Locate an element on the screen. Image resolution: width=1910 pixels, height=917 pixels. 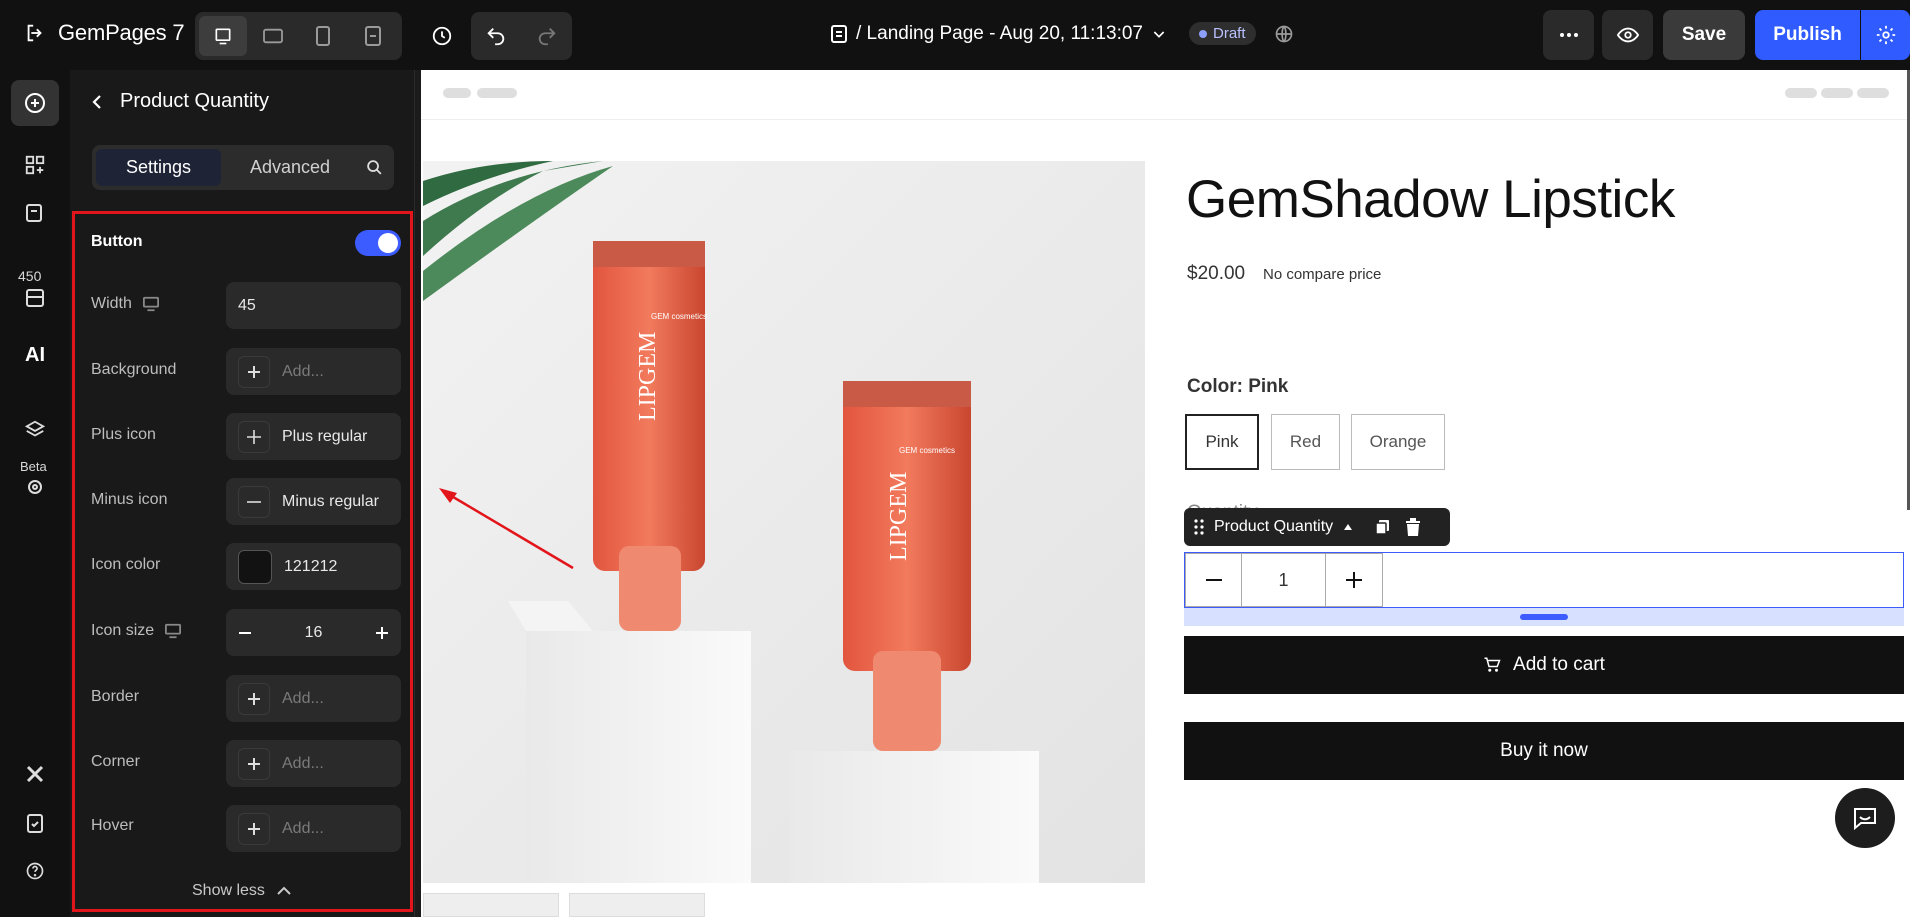
tab-advanced: Advanced is located at coordinates (290, 167).